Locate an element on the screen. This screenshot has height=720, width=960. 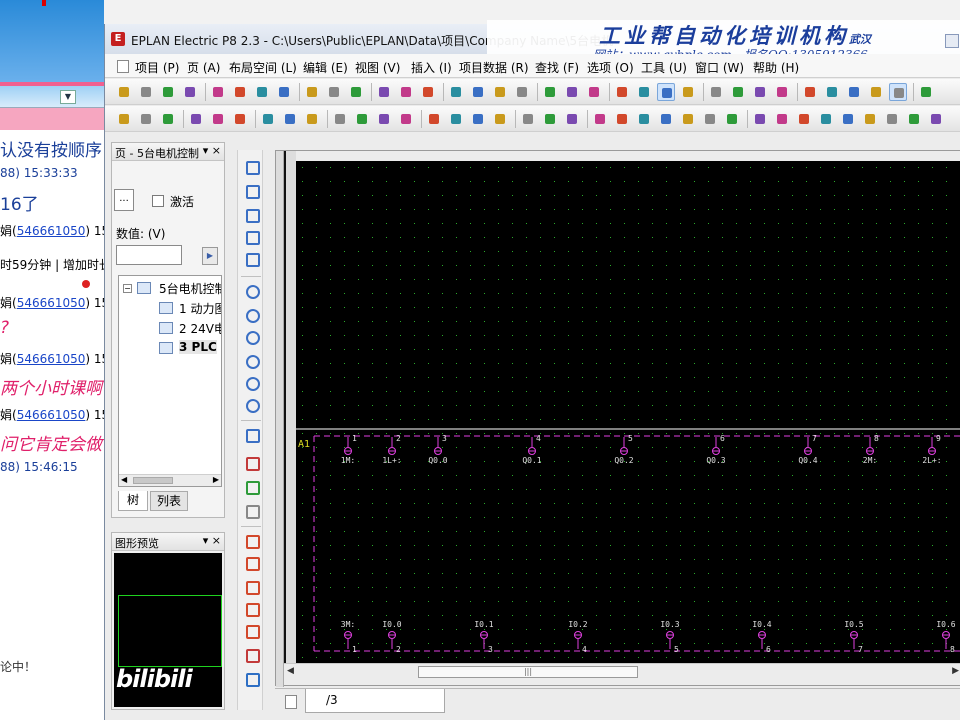
editor-scroll-thumb: ||| is located at coordinates (528, 672).